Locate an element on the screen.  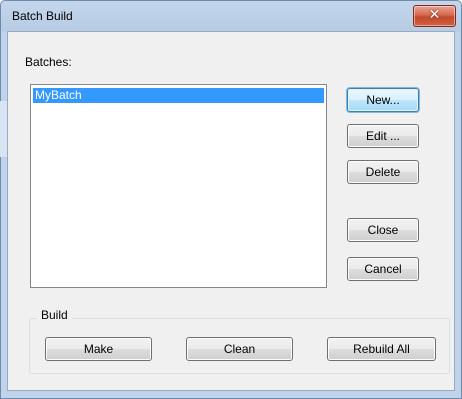
delete-button: Delete is located at coordinates (383, 172).